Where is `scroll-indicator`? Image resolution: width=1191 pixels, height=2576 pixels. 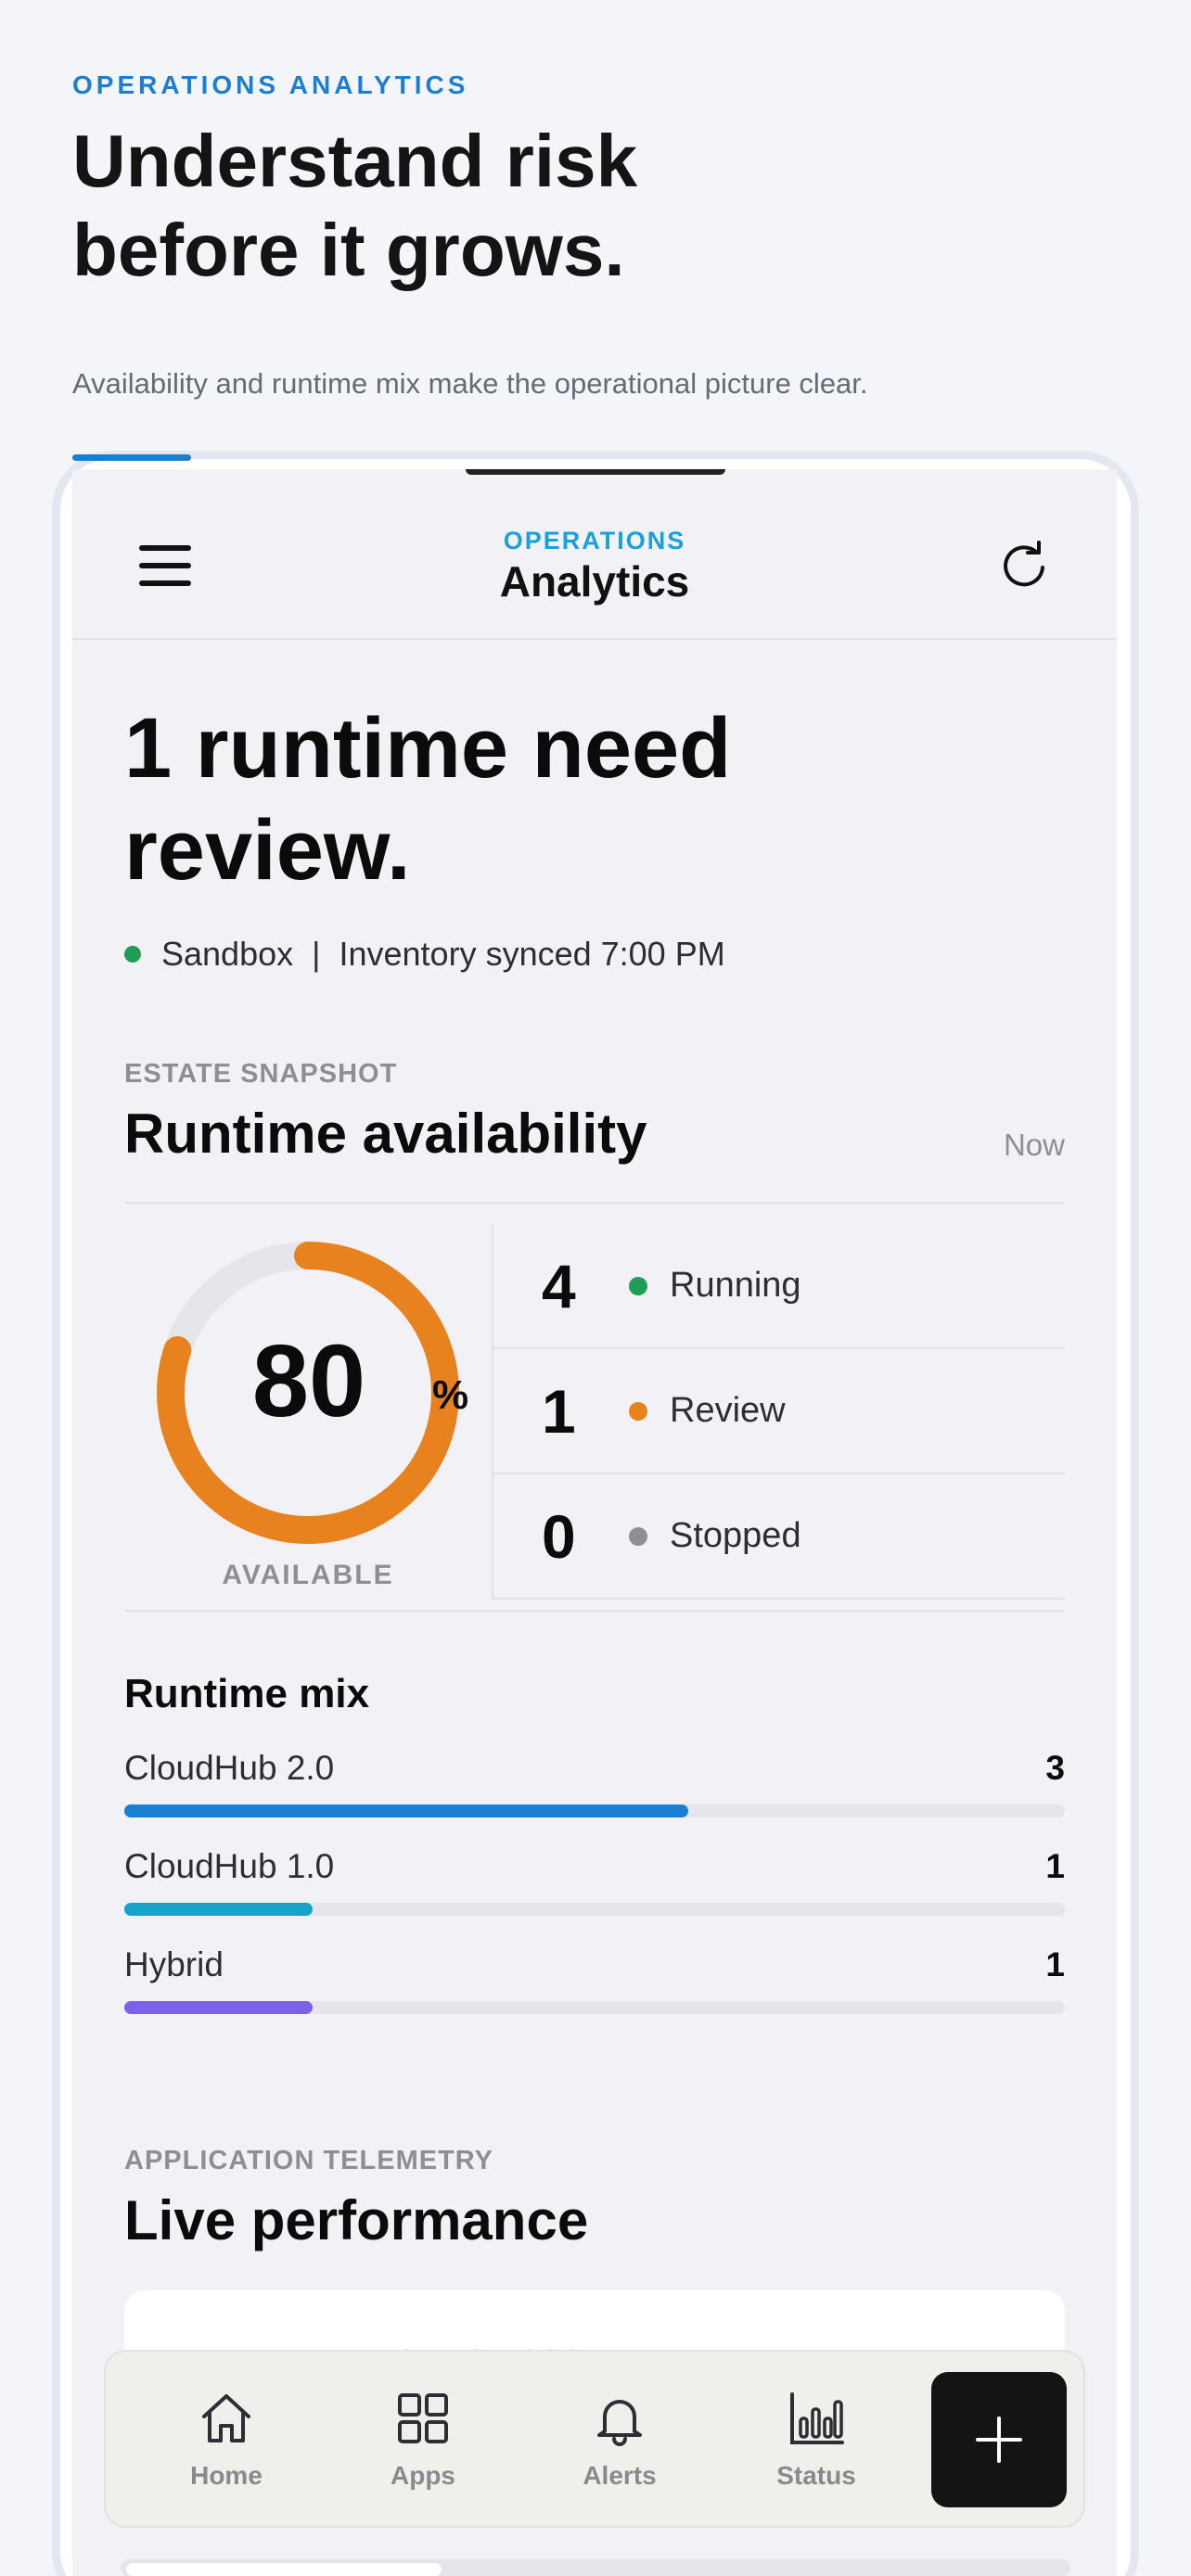
scroll-indicator is located at coordinates (284, 2569).